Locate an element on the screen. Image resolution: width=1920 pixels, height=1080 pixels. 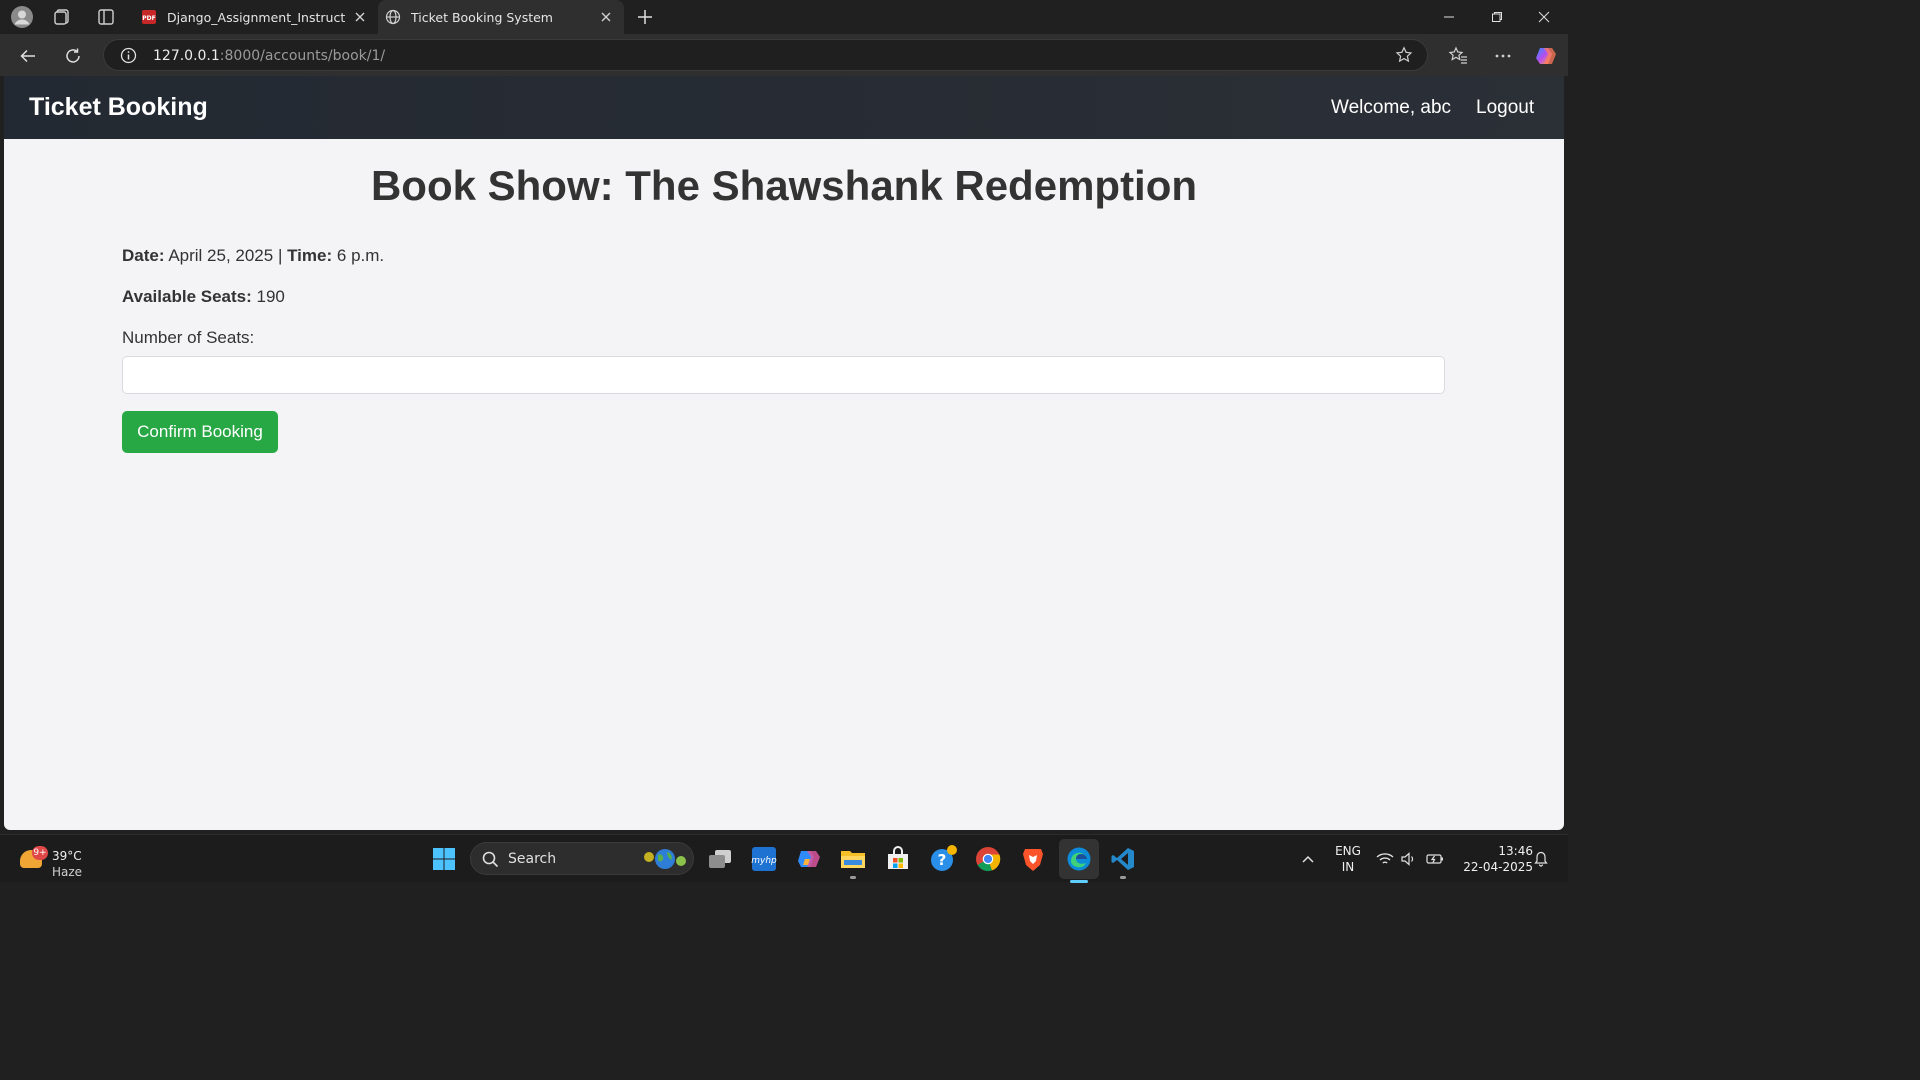
url-text: 127.0.0.1:8000/accounts/book/1/ is located at coordinates (269, 56).